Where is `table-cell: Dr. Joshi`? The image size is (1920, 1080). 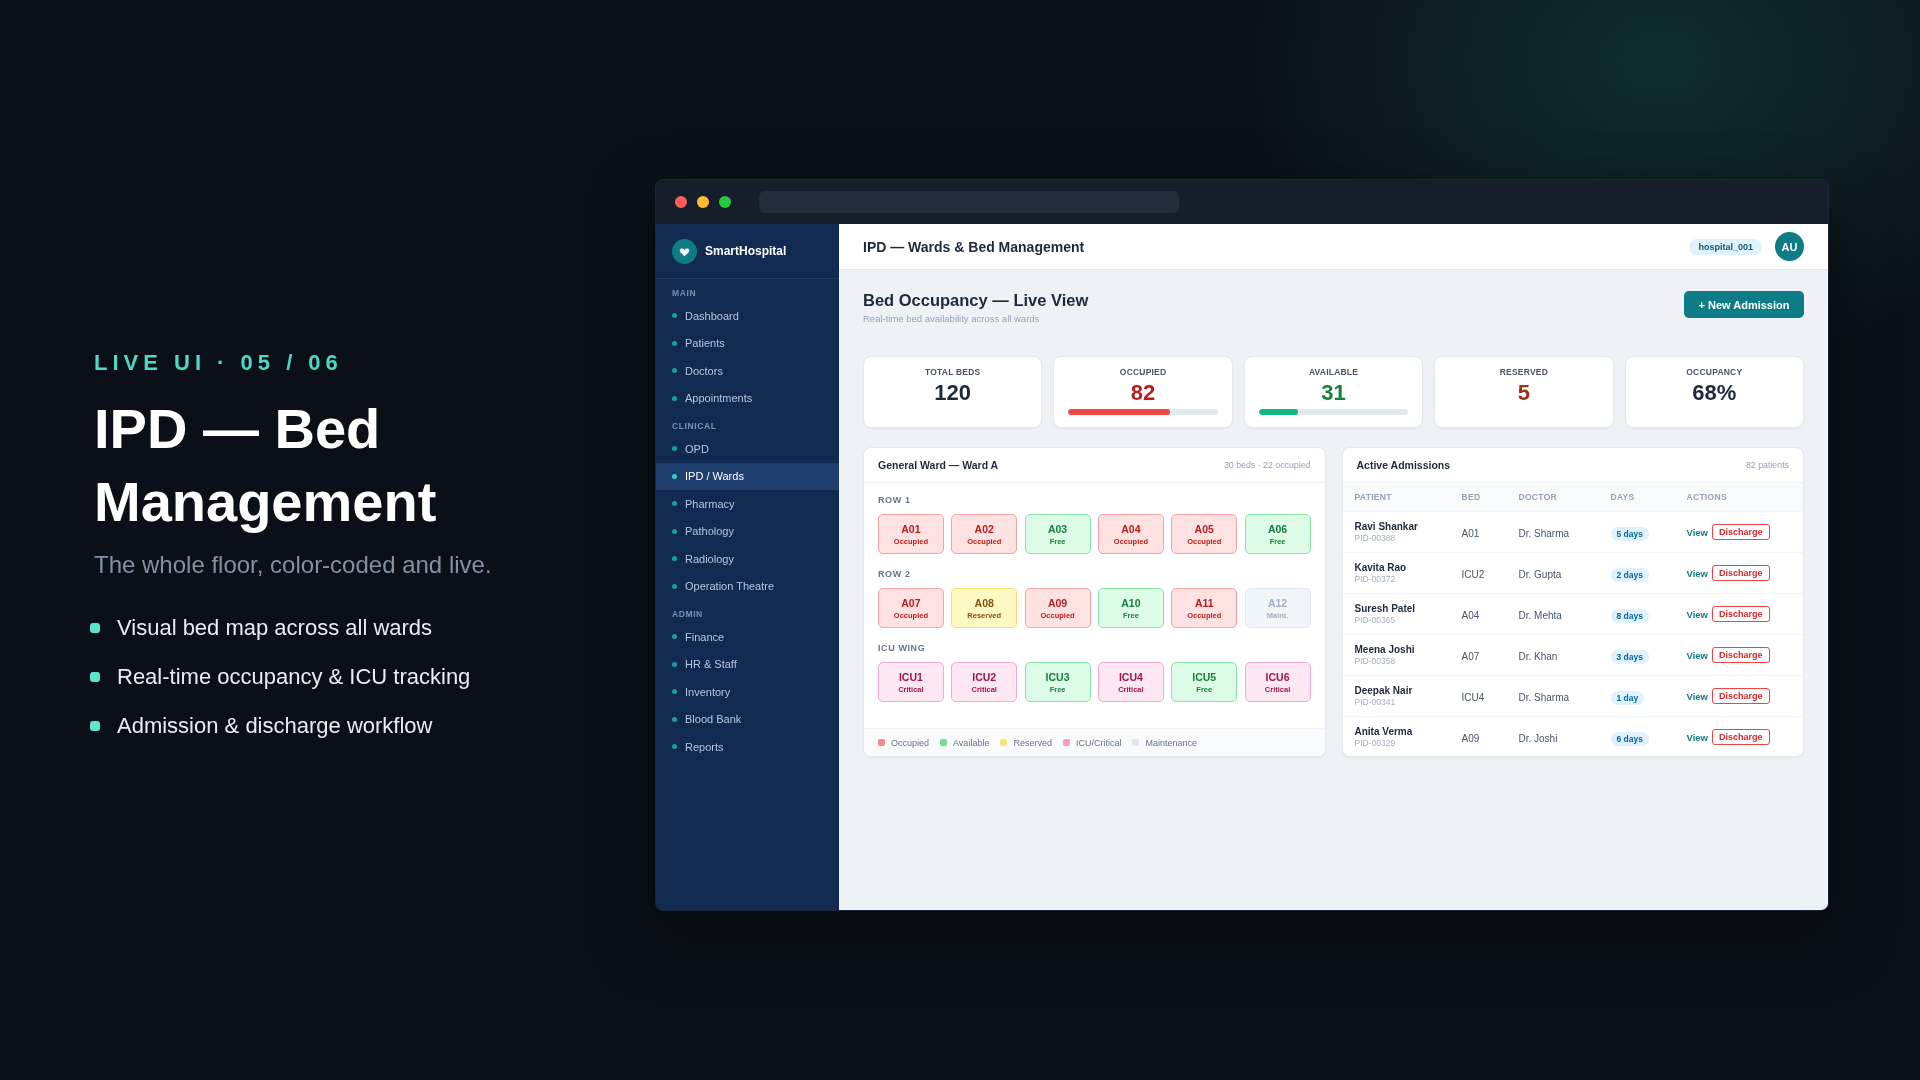
table-cell: Dr. Joshi is located at coordinates (1538, 738).